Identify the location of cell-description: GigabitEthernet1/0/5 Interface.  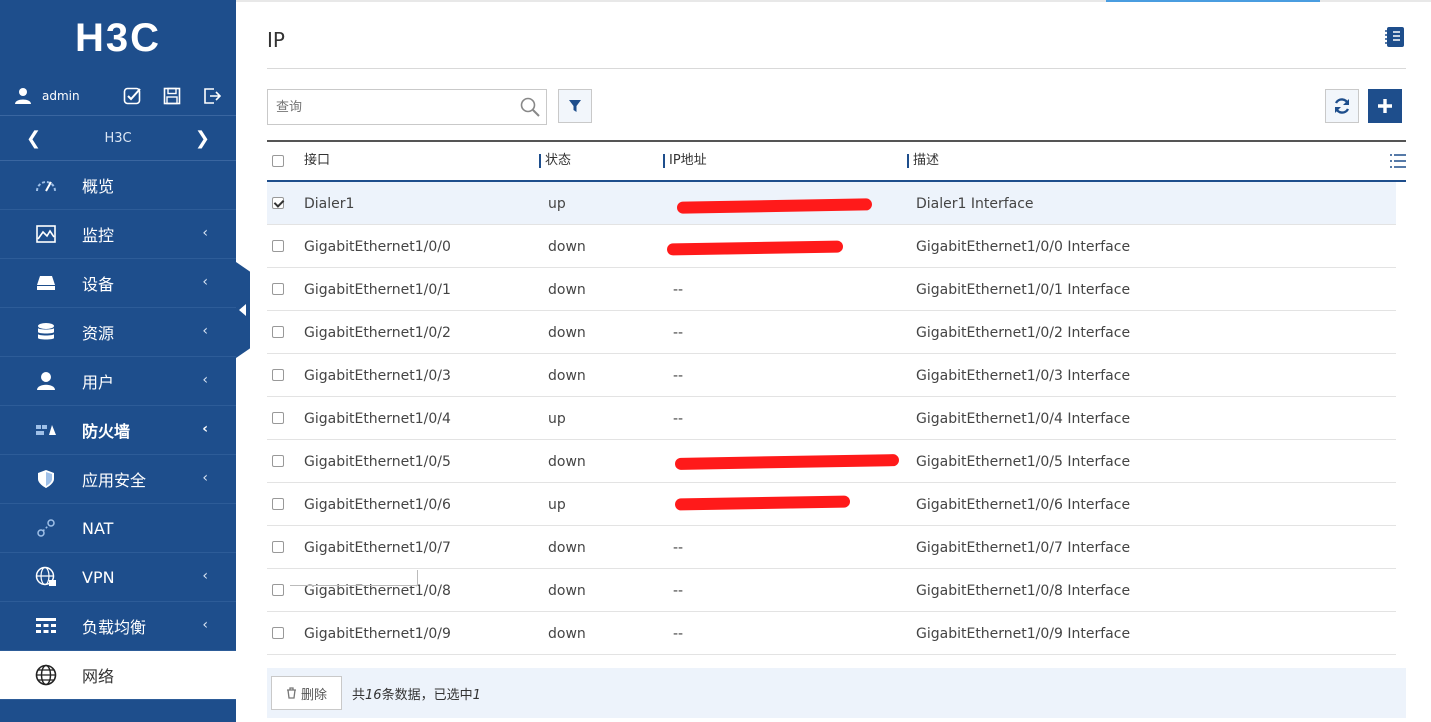
(1023, 462).